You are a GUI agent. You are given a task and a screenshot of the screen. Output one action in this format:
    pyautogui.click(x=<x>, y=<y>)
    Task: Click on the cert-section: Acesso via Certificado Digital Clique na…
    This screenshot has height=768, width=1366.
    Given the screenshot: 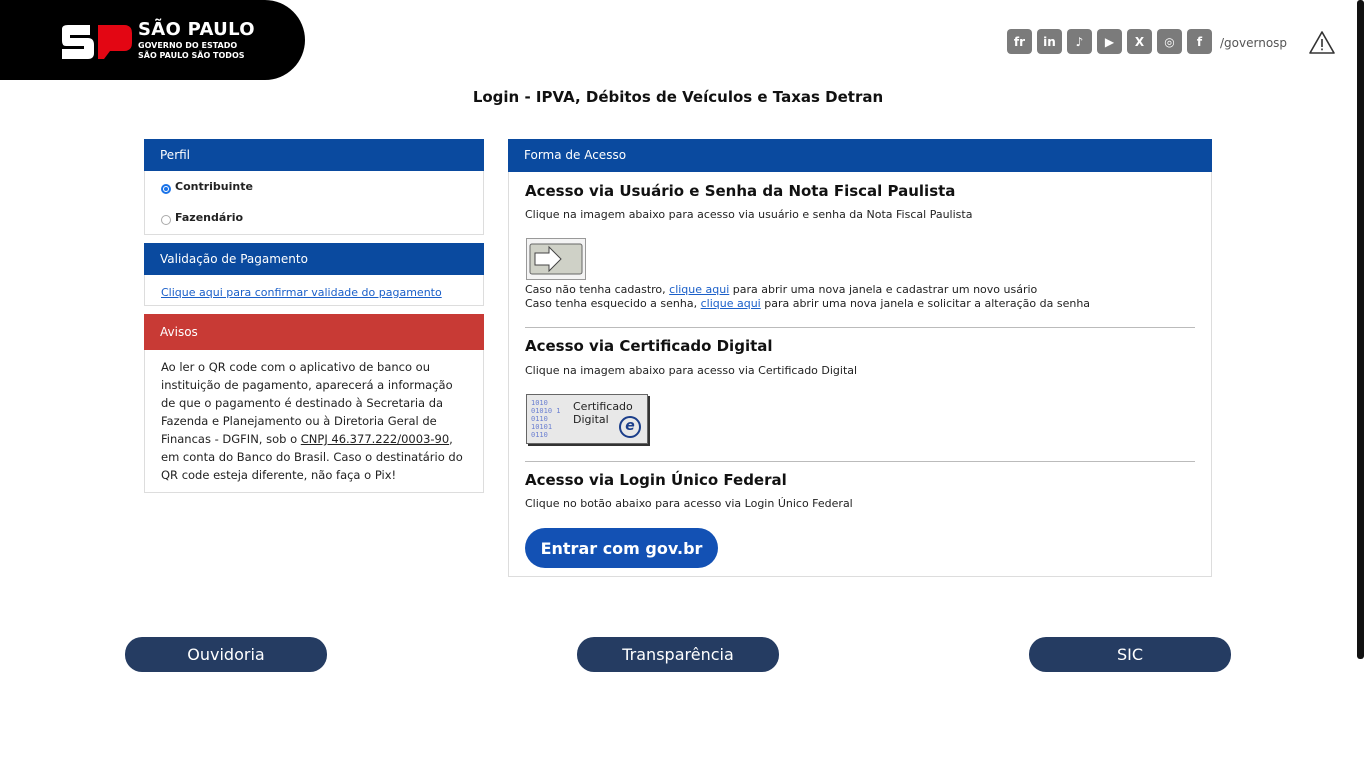 What is the action you would take?
    pyautogui.click(x=860, y=357)
    